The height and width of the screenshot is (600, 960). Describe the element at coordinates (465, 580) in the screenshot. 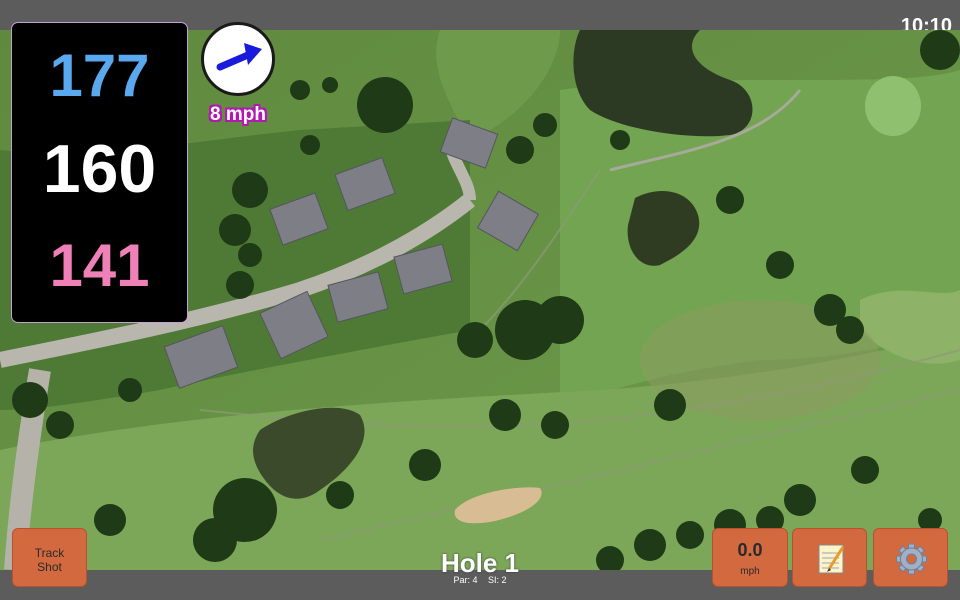

I see `par-label: Par: 4` at that location.